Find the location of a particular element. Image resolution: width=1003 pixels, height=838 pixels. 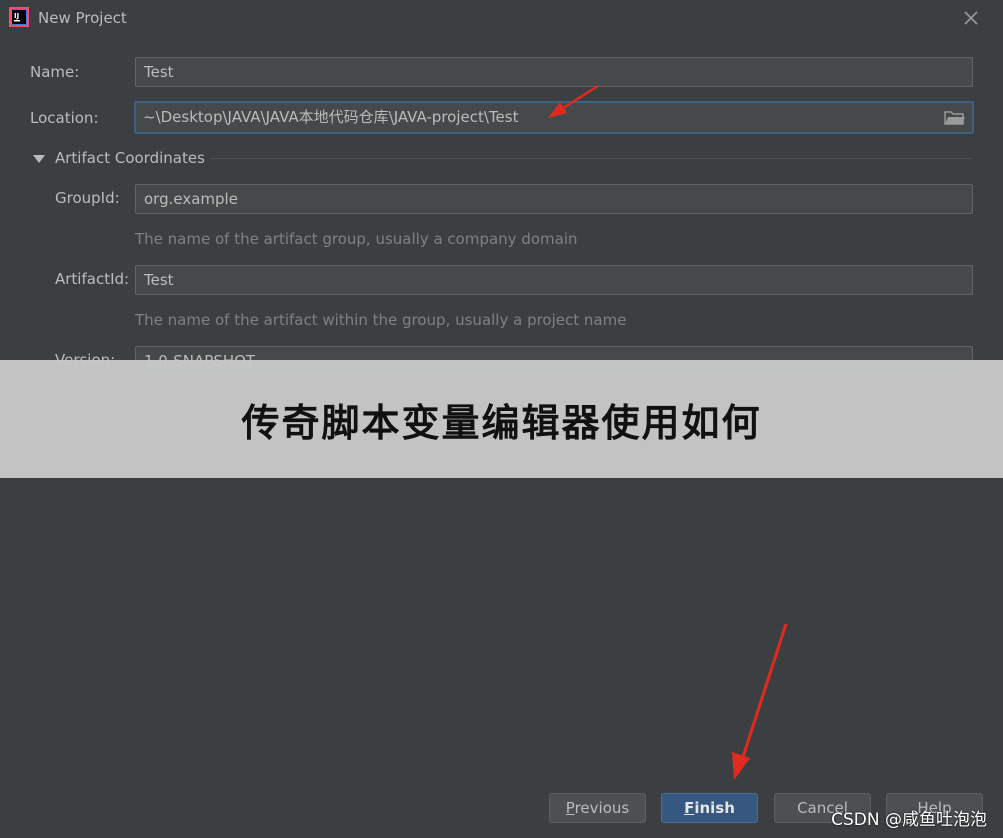

folder-icon is located at coordinates (955, 118).